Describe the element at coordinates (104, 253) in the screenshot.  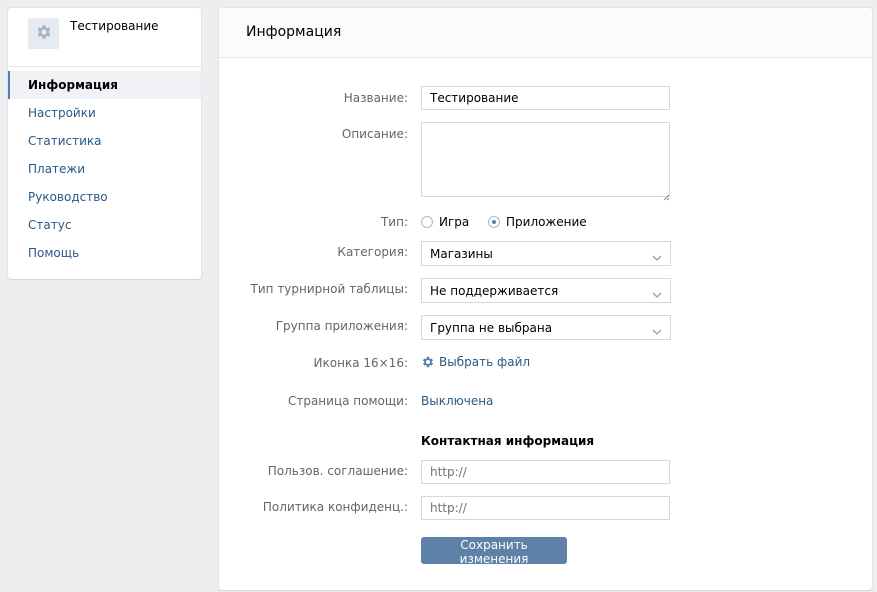
I see `sidebar-item-help: Помощь` at that location.